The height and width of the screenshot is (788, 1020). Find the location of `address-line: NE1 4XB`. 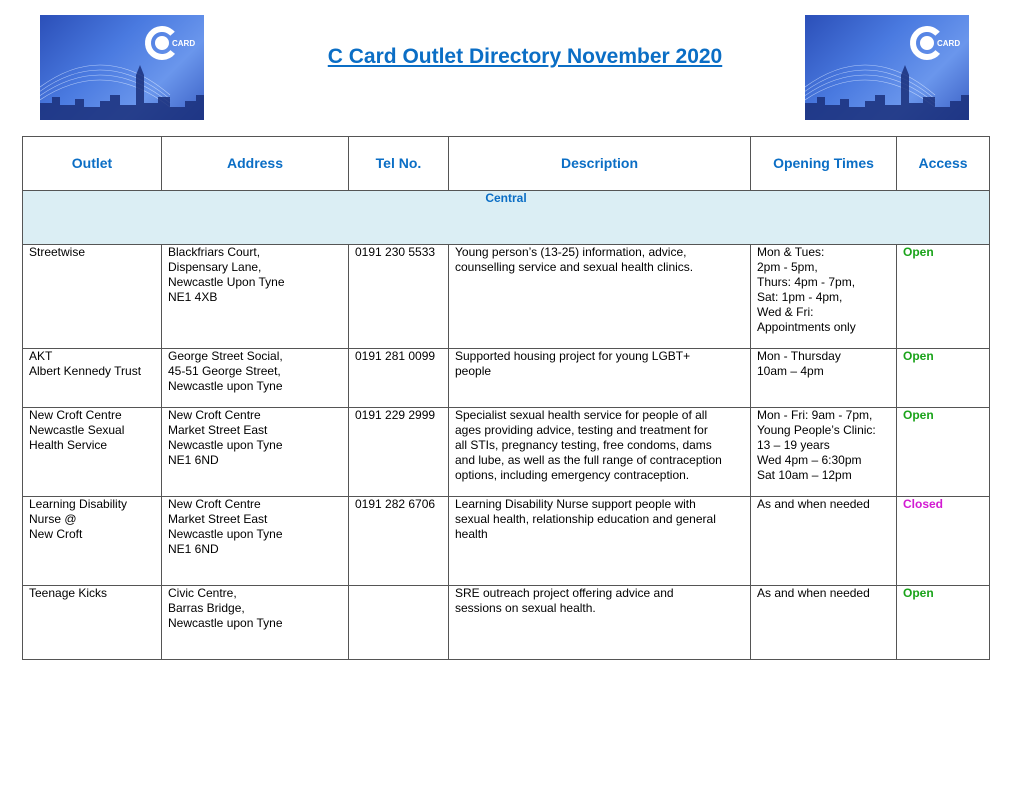

address-line: NE1 4XB is located at coordinates (193, 297).